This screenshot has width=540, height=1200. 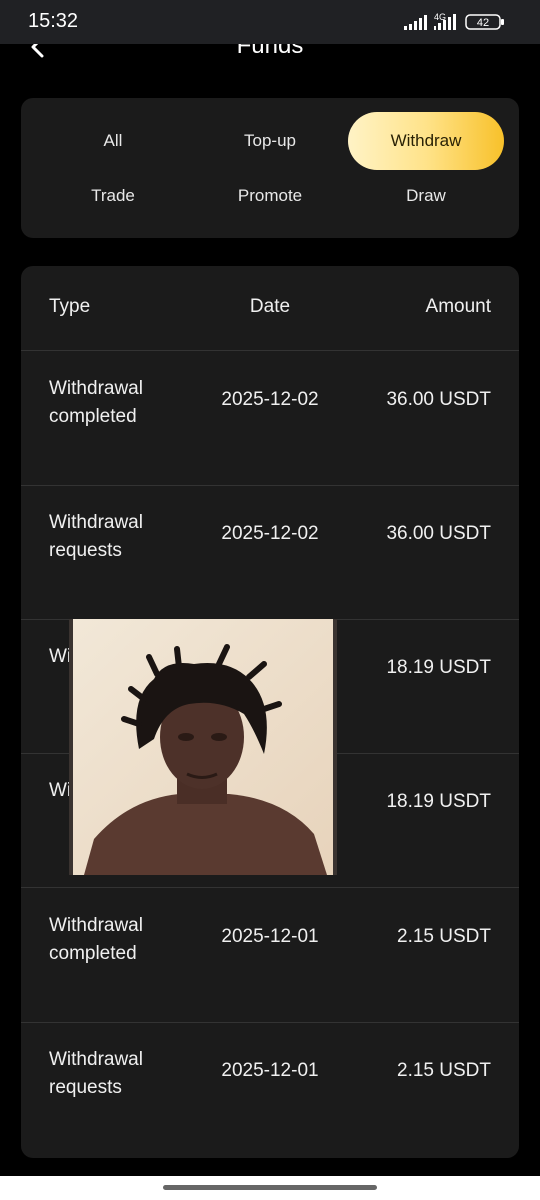 What do you see at coordinates (415, 22) in the screenshot?
I see `signal-icon` at bounding box center [415, 22].